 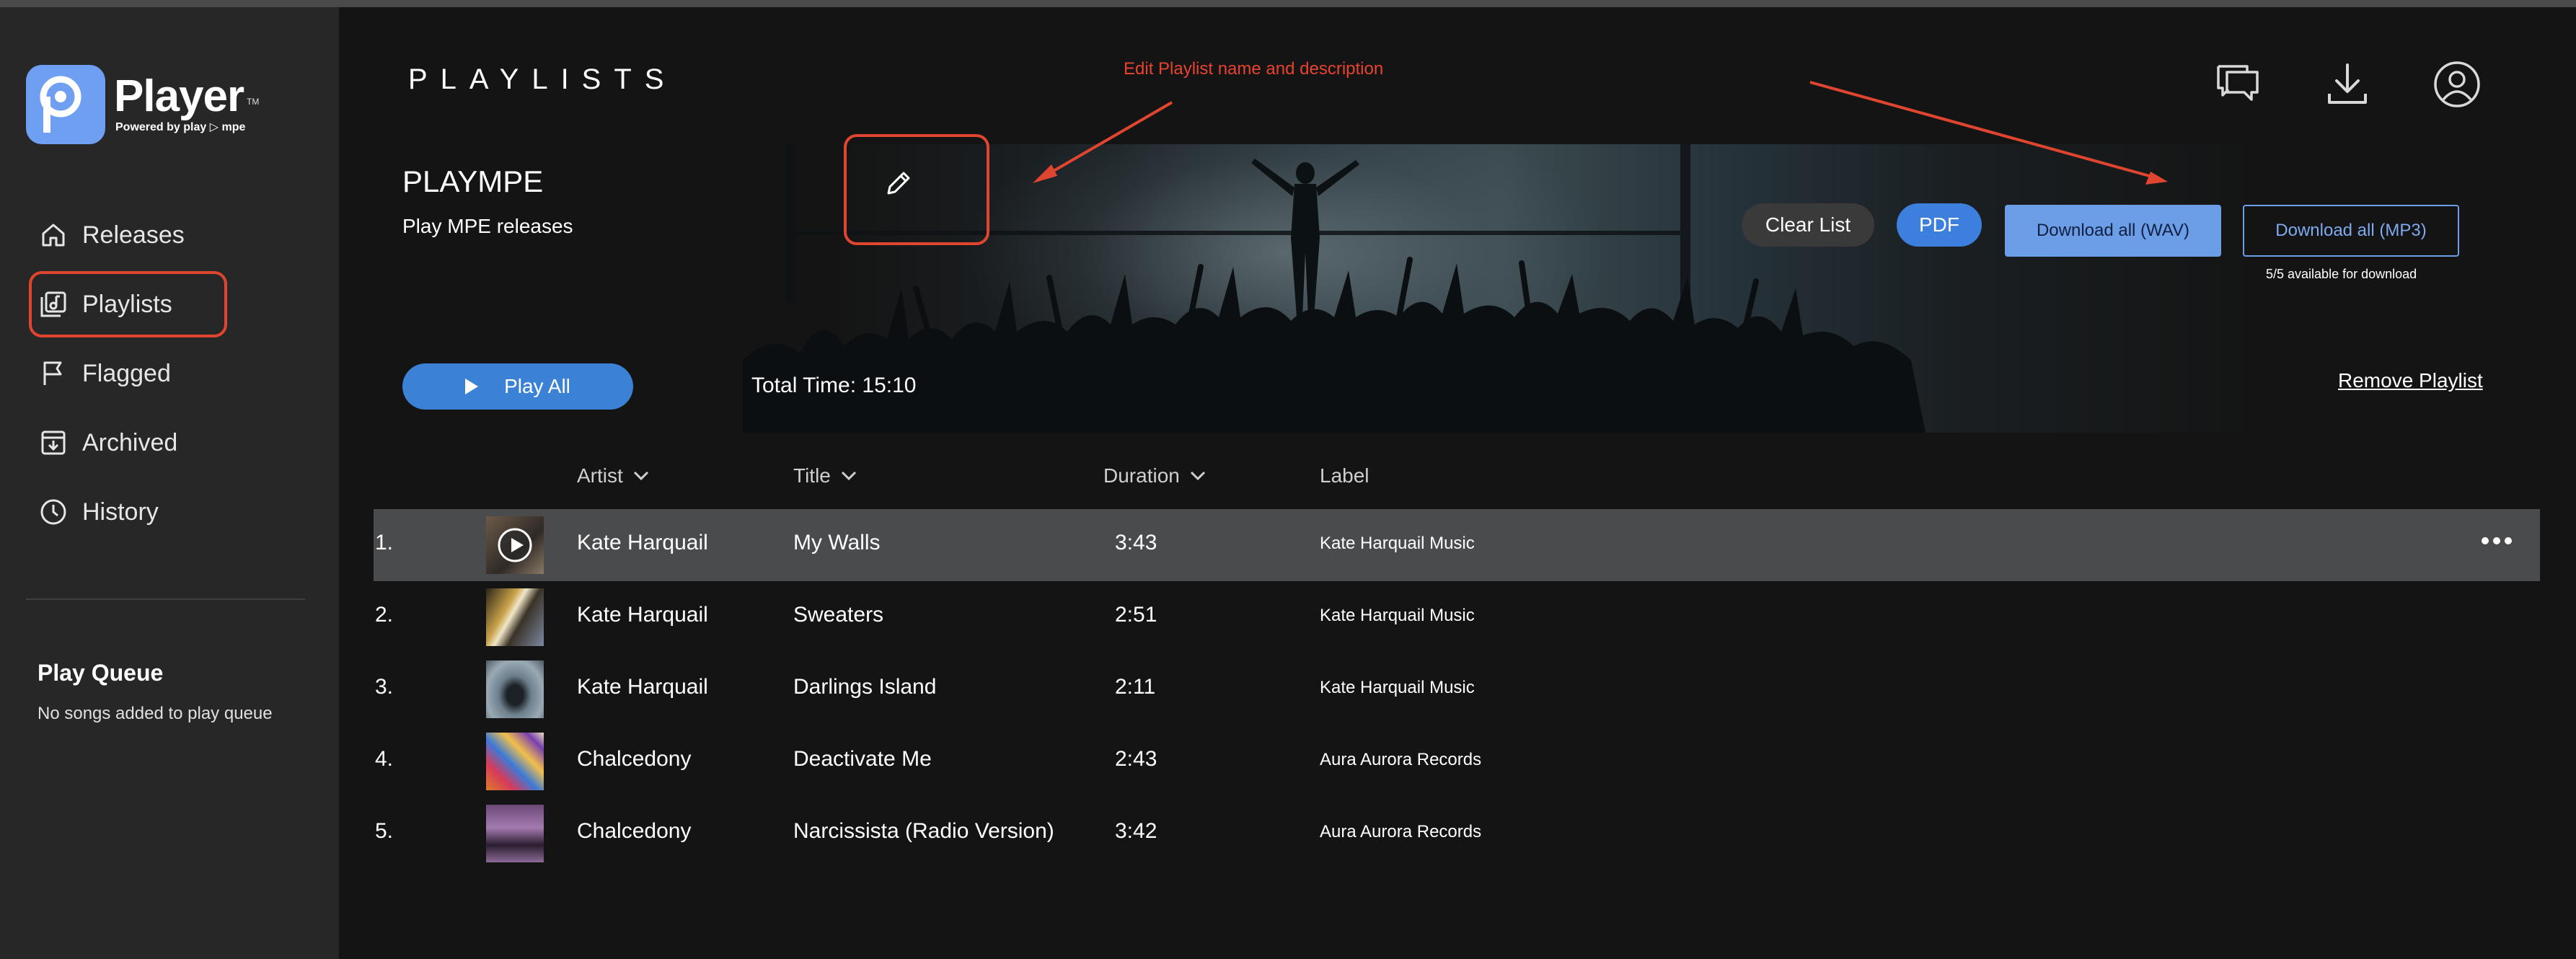 What do you see at coordinates (120, 512) in the screenshot?
I see `sidebar-item-label: History` at bounding box center [120, 512].